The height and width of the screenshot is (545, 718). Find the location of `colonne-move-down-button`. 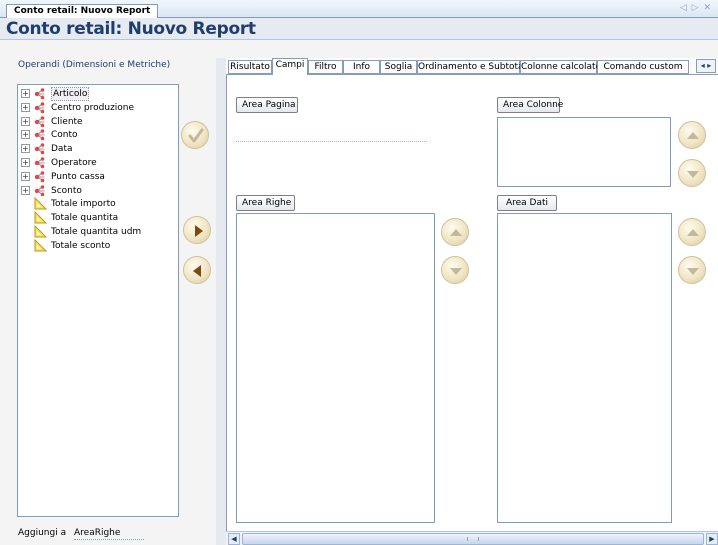

colonne-move-down-button is located at coordinates (692, 173).